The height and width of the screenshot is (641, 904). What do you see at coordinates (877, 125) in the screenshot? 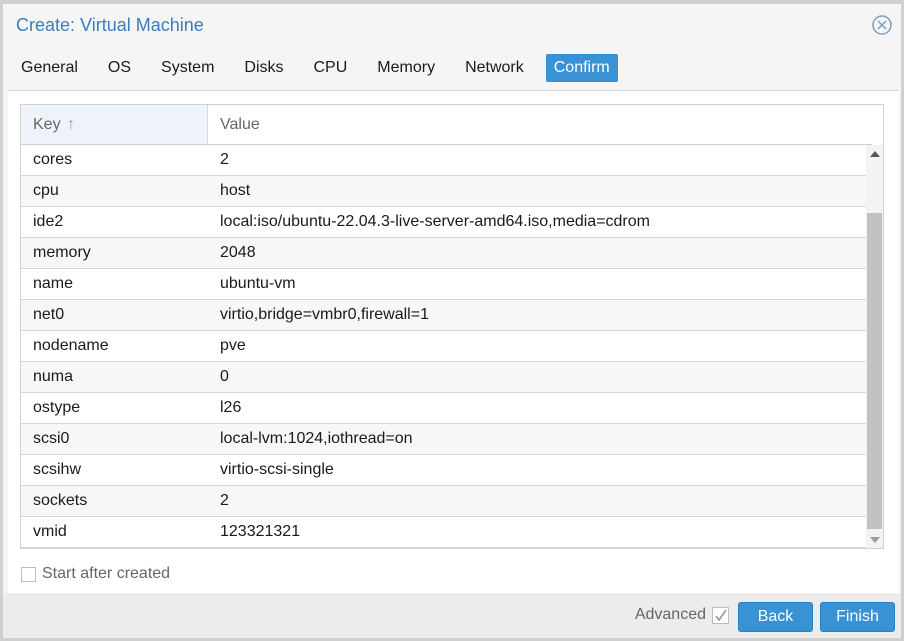
I see `header-filler` at bounding box center [877, 125].